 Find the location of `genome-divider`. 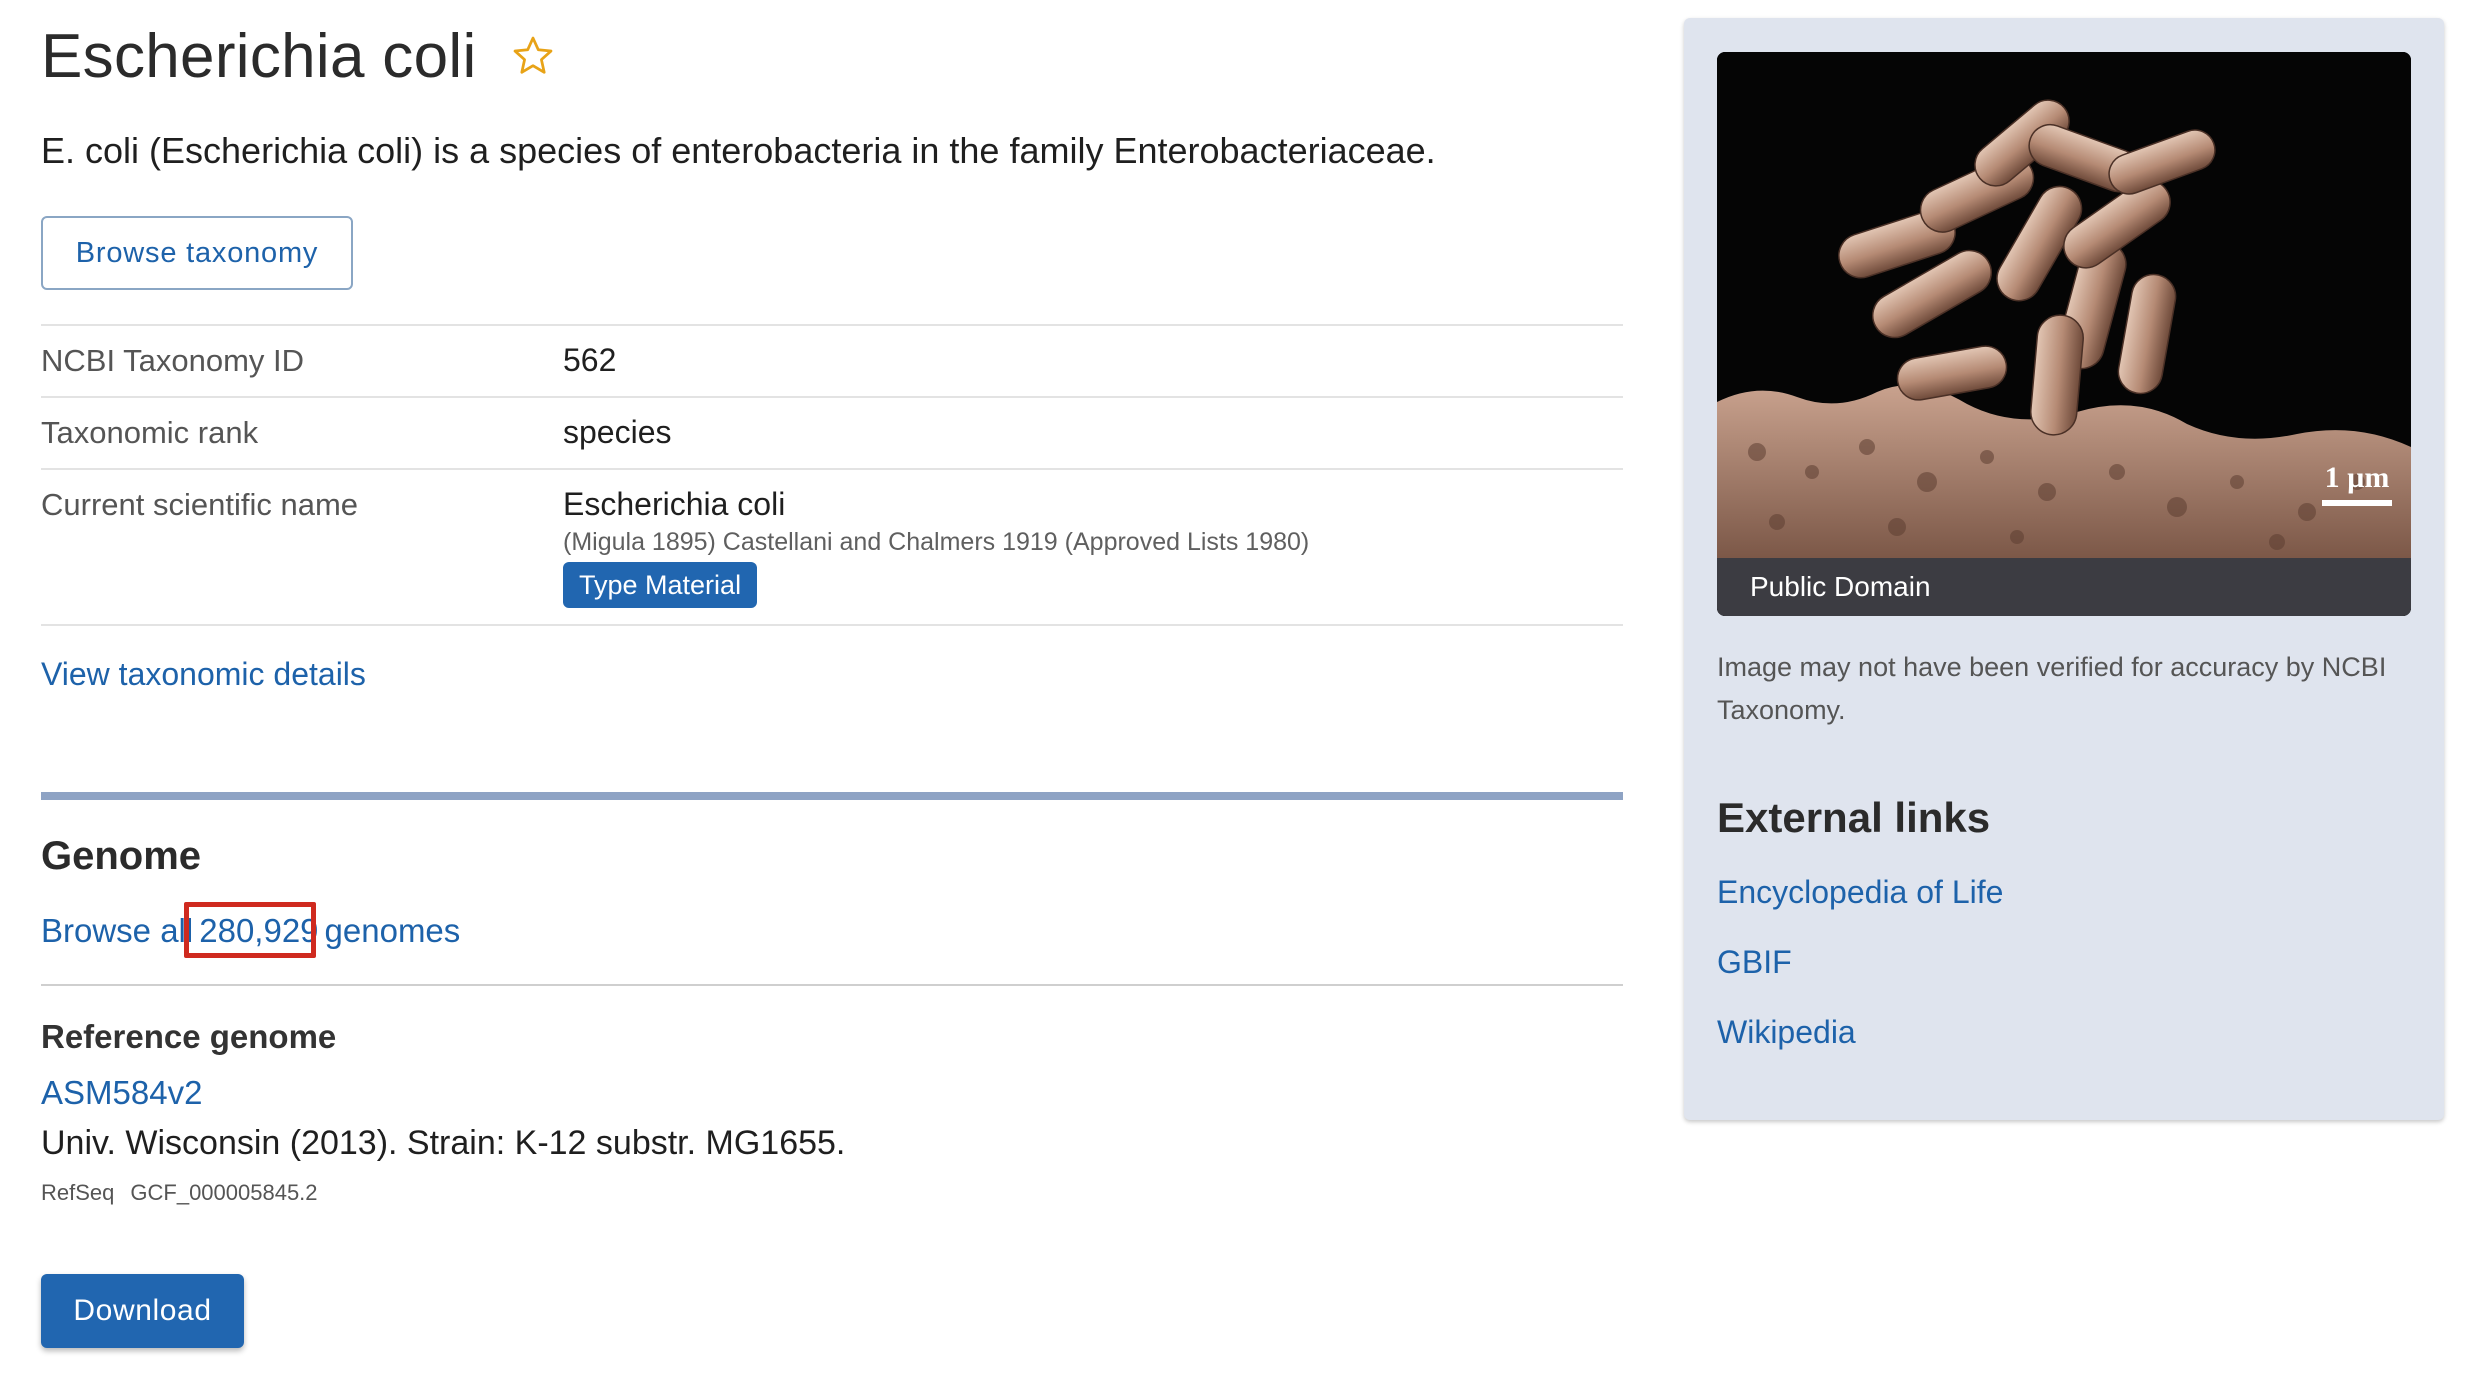

genome-divider is located at coordinates (832, 985).